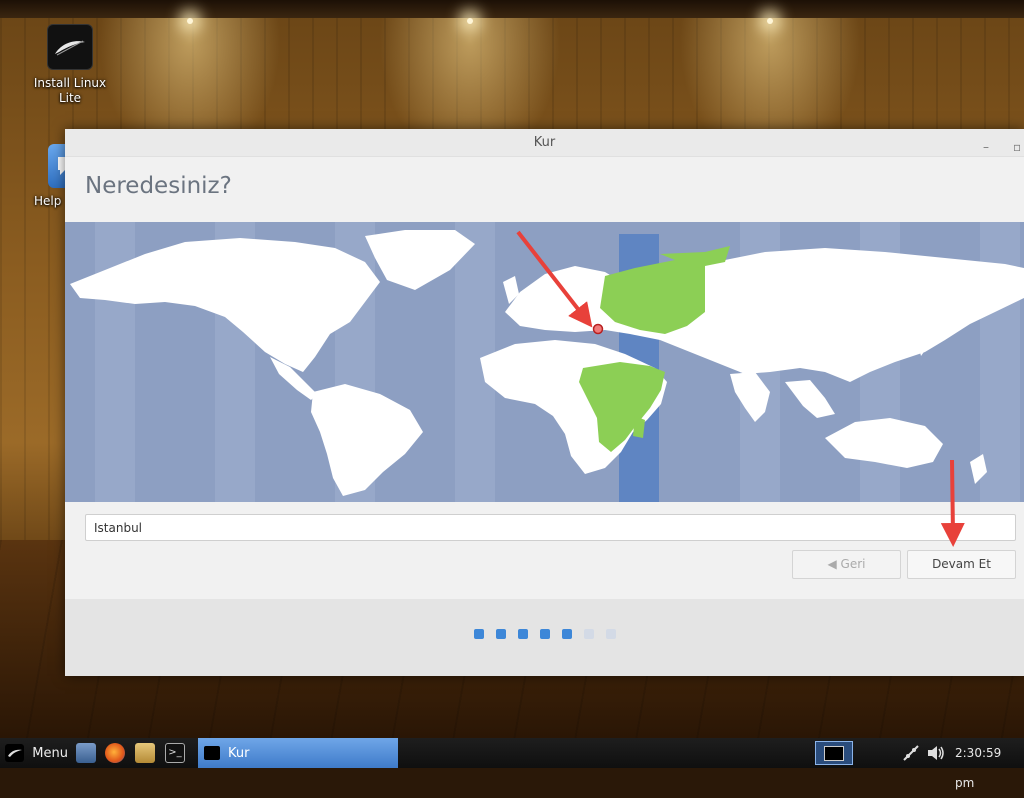  I want to click on feather-logo-icon, so click(70, 47).